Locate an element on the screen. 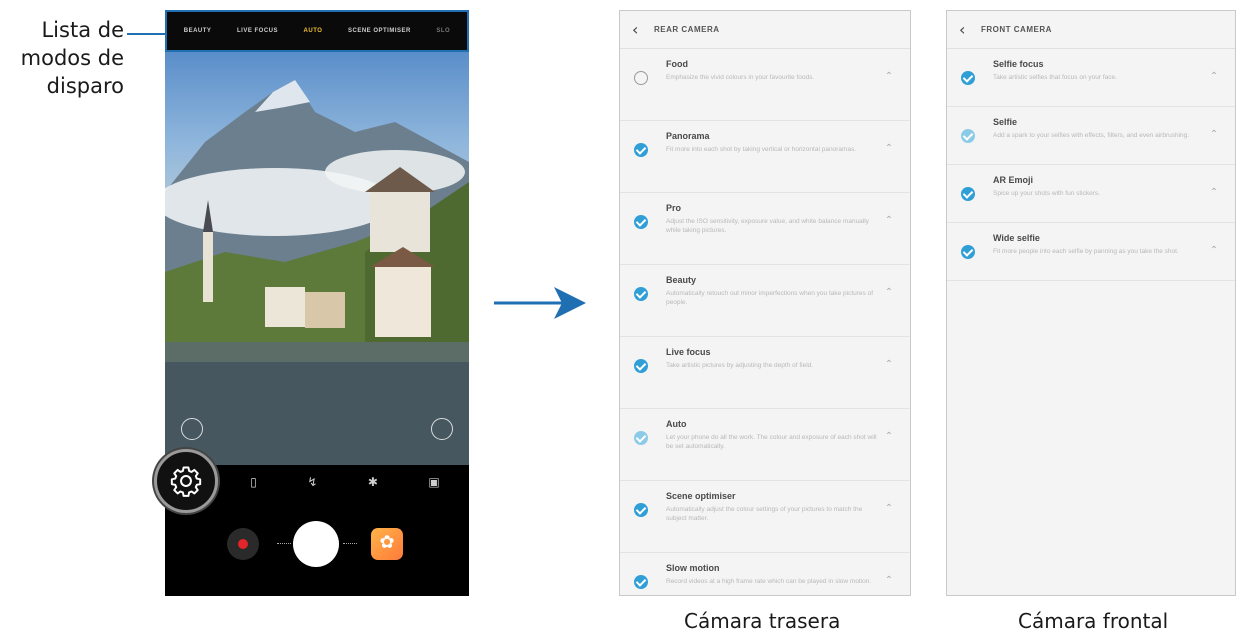 This screenshot has height=643, width=1249. mode-name: Pro is located at coordinates (674, 208).